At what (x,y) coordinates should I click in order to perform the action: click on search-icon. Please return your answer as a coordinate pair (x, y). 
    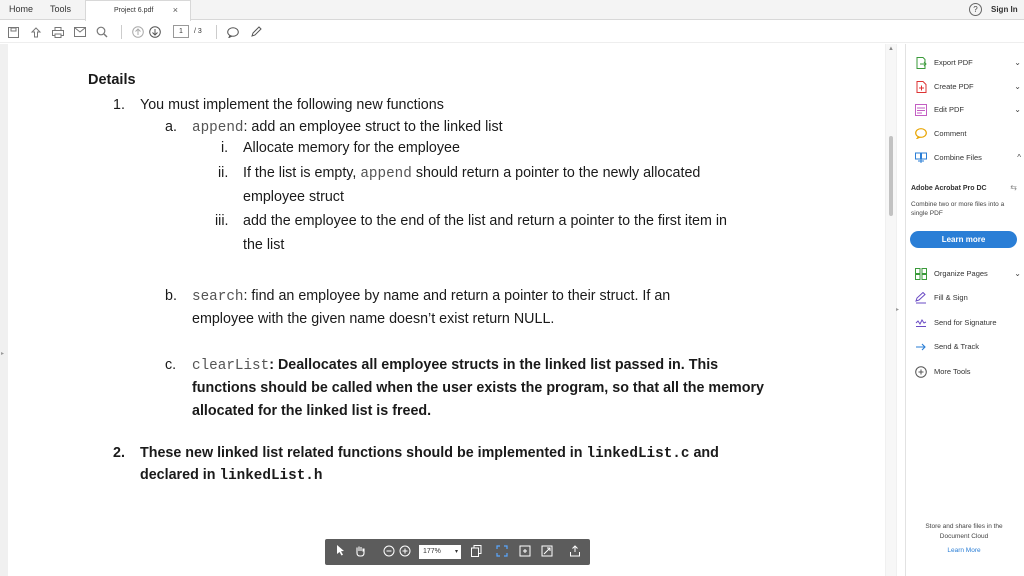
    Looking at the image, I should click on (102, 32).